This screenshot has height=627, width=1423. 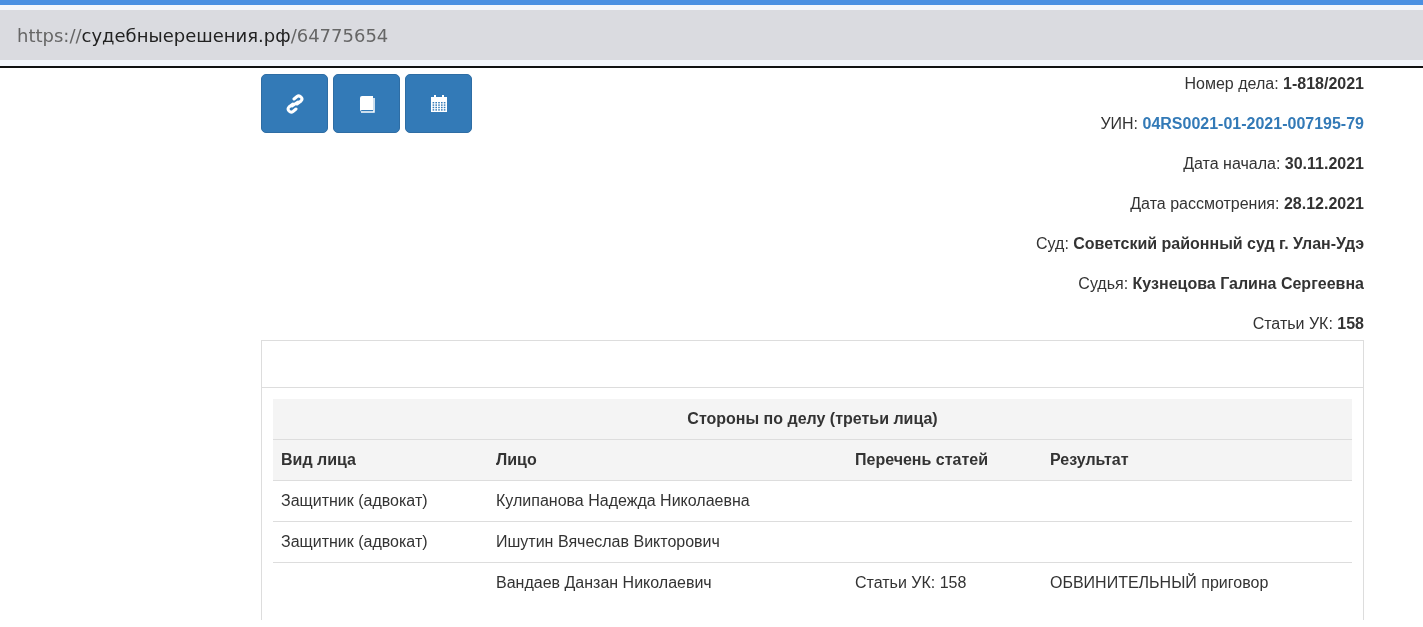 I want to click on table-title: Стороны по делу (третьи лица), so click(x=812, y=419).